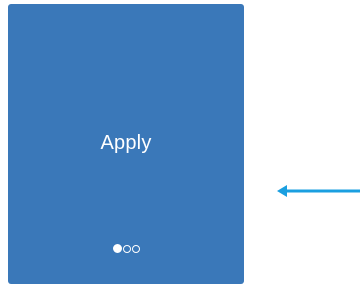  What do you see at coordinates (318, 191) in the screenshot?
I see `left-arrow-icon` at bounding box center [318, 191].